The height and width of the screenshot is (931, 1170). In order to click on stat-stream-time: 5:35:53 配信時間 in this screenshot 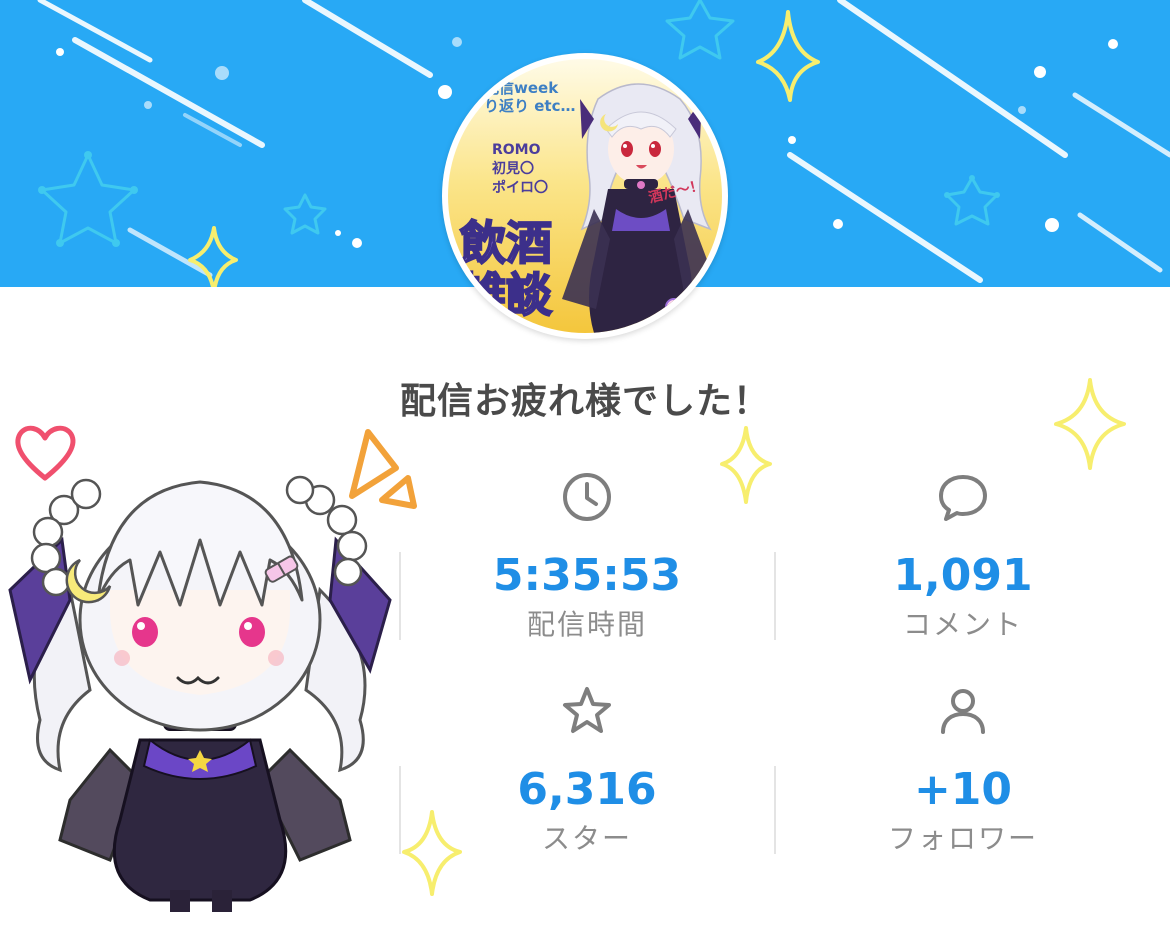, I will do `click(587, 560)`.